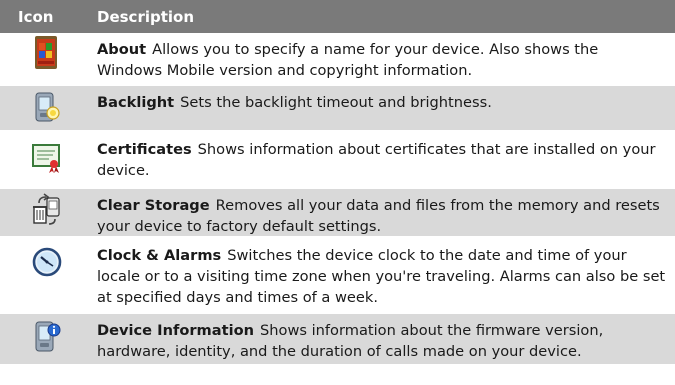  I want to click on row-title: Certificates, so click(144, 149).